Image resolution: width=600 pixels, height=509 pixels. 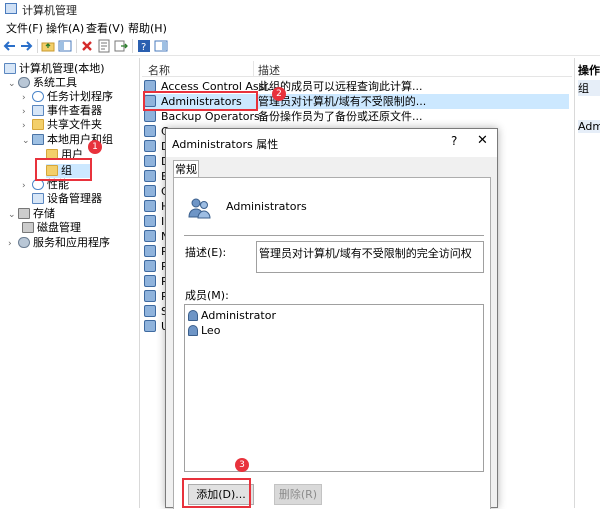 I want to click on event-viewer-icon, so click(x=38, y=110).